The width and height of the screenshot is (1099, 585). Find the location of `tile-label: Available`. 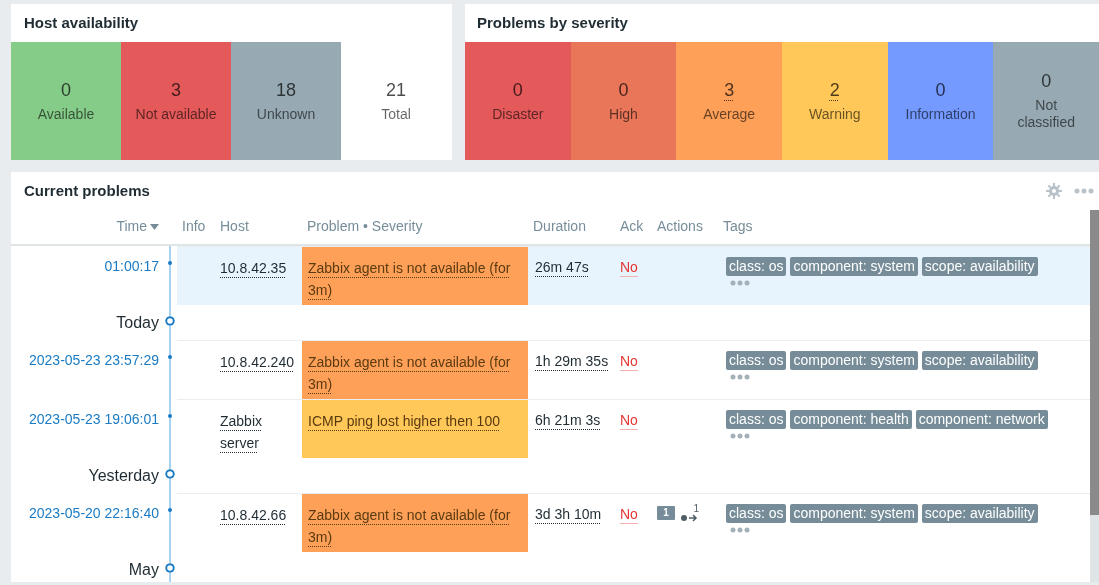

tile-label: Available is located at coordinates (66, 114).